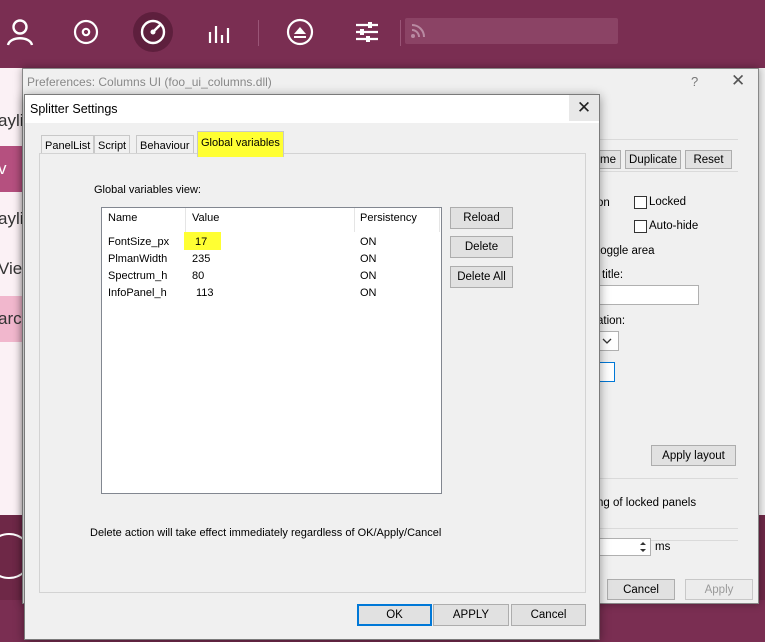 The height and width of the screenshot is (642, 765). I want to click on help-button: ?, so click(694, 81).